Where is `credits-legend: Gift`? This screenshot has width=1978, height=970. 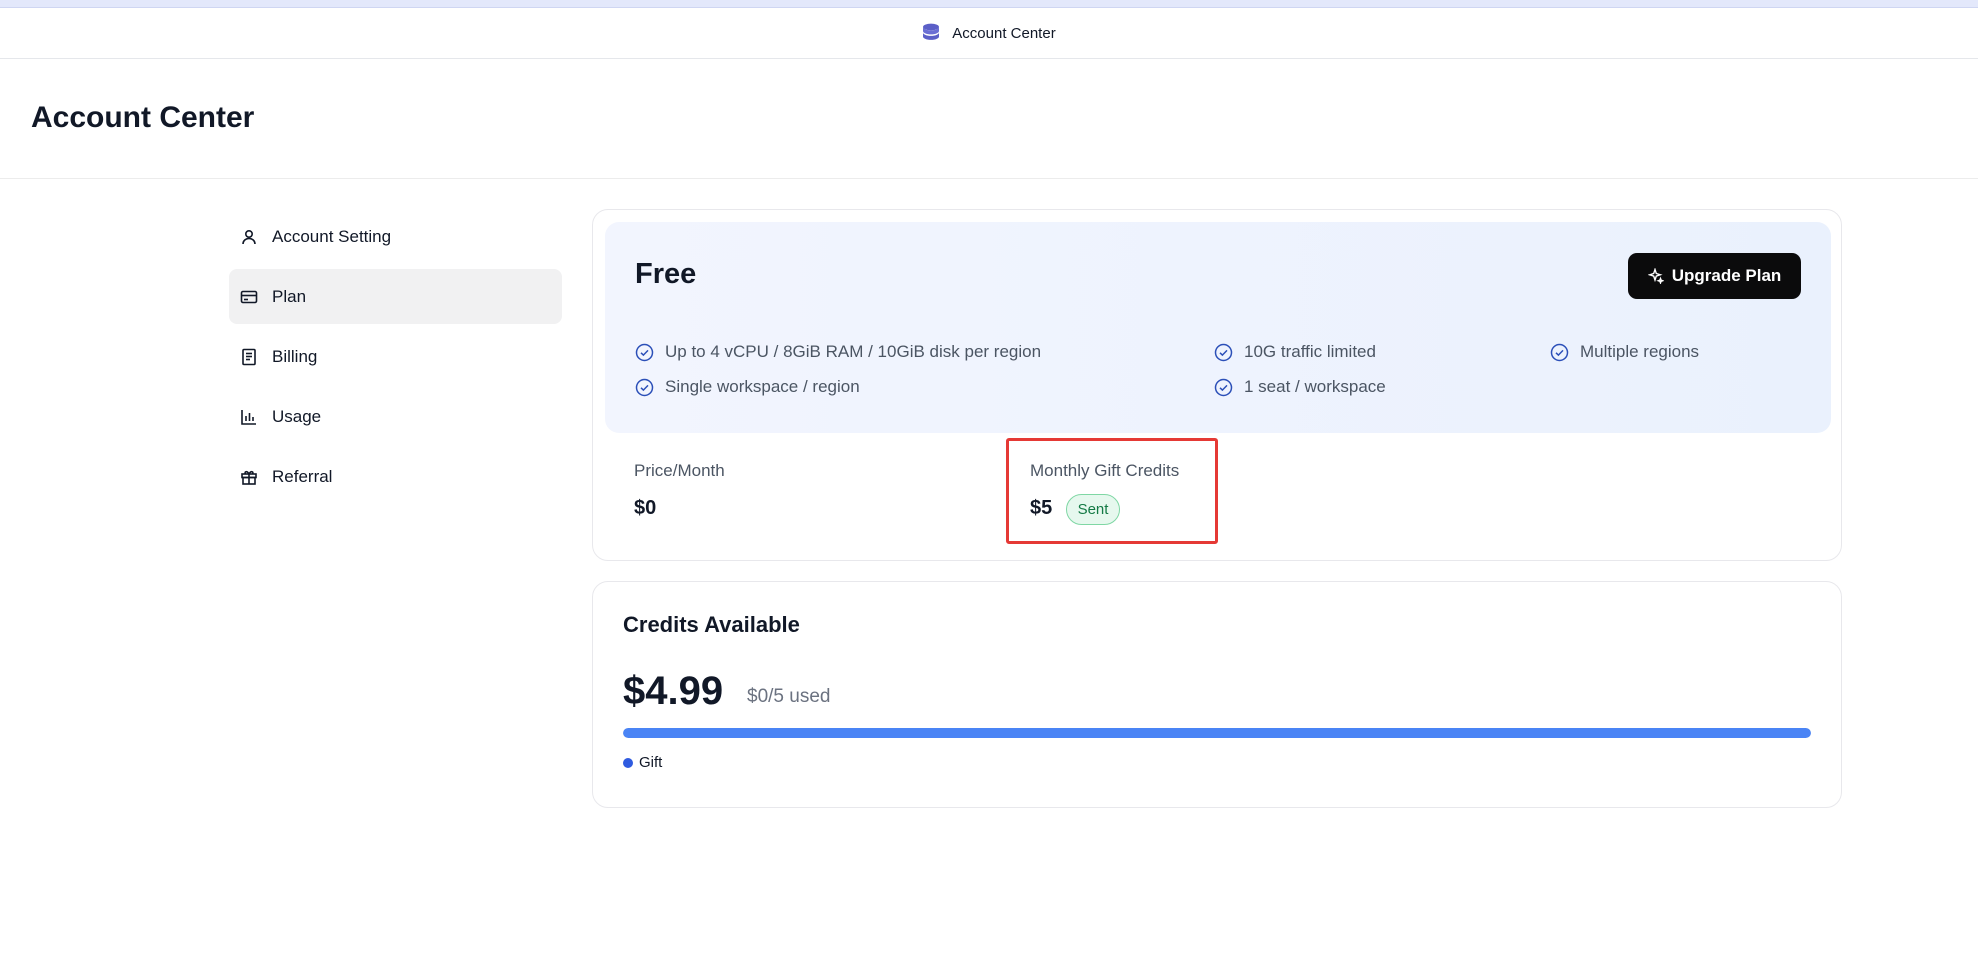
credits-legend: Gift is located at coordinates (642, 762).